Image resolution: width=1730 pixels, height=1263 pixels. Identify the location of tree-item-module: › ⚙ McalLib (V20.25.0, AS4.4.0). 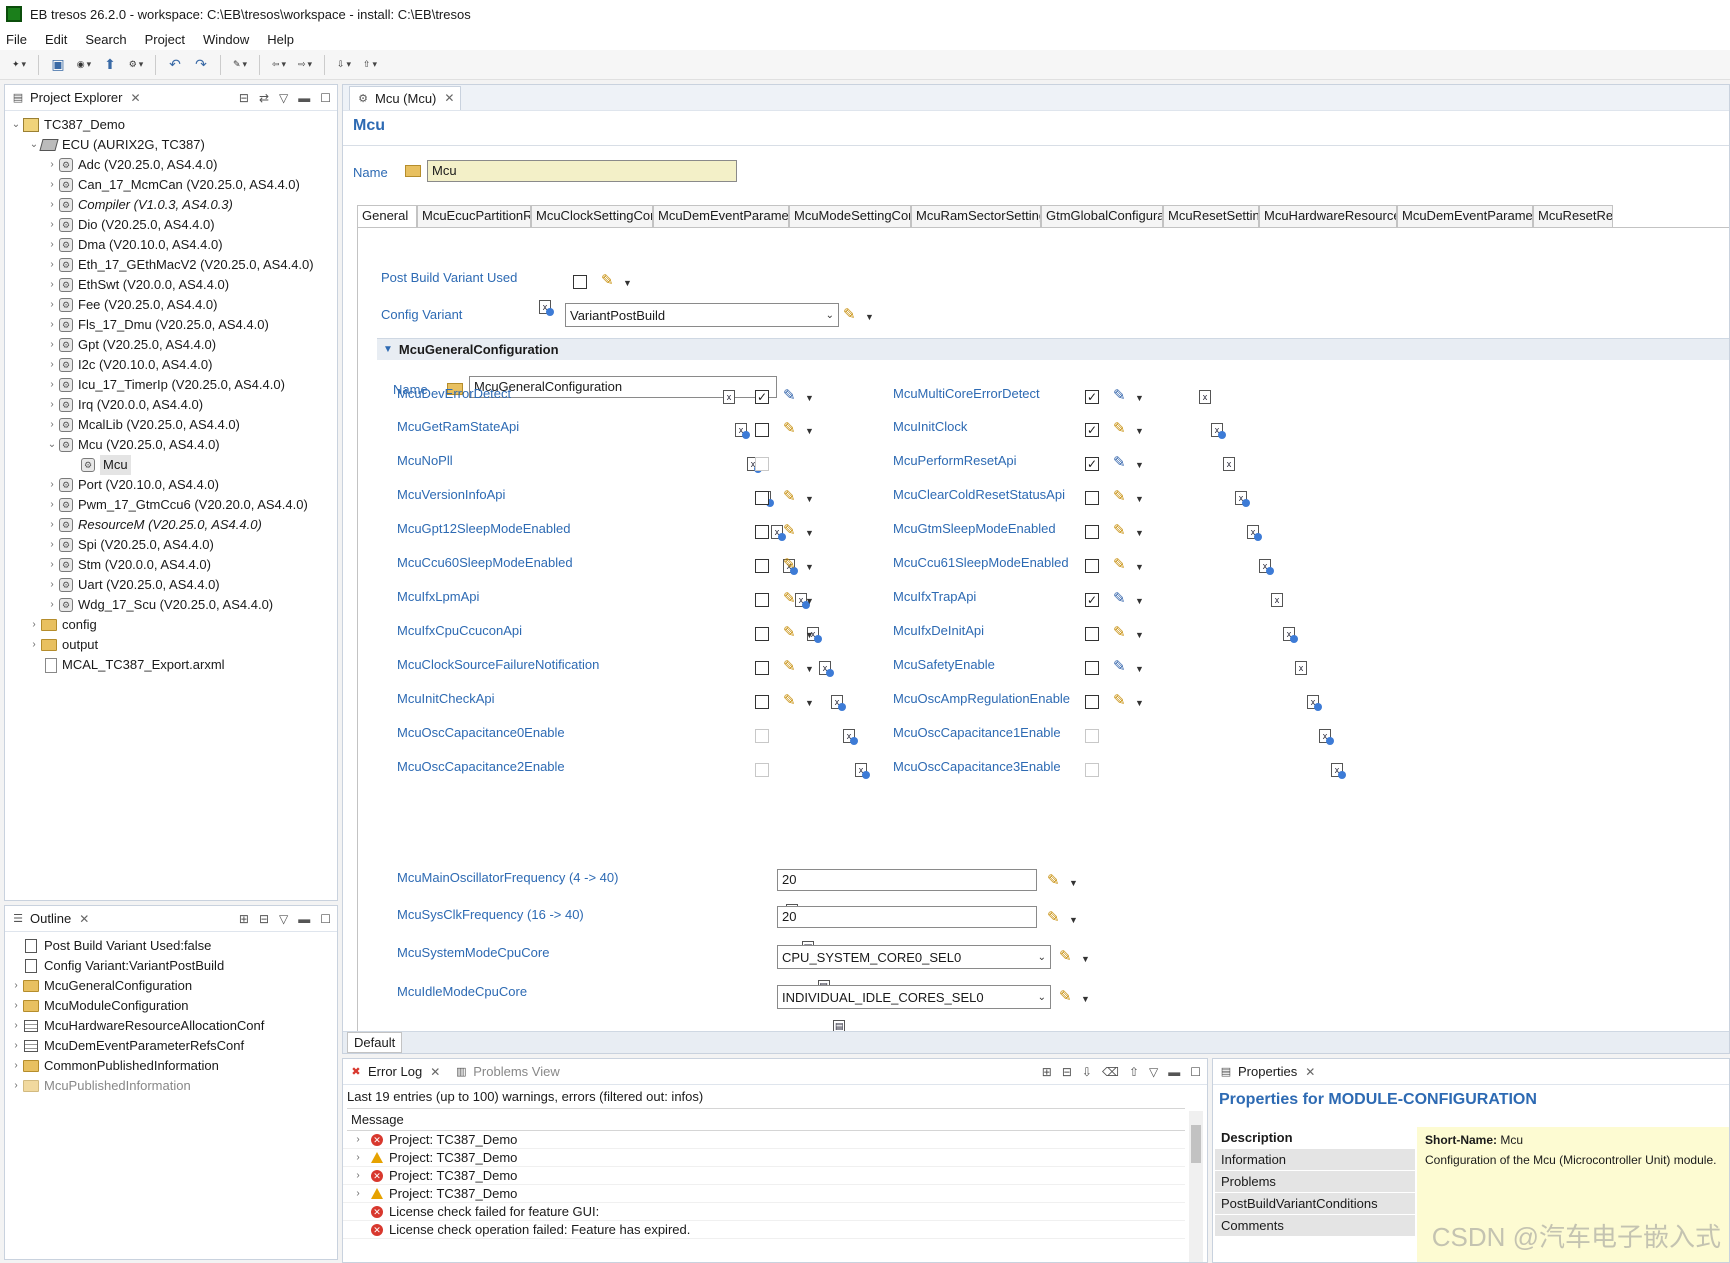
(171, 425).